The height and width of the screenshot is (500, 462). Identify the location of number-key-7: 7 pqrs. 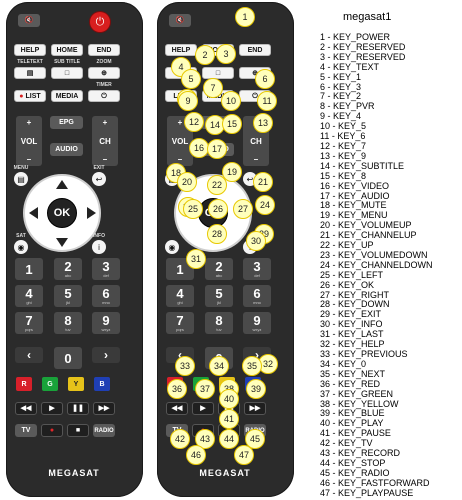
(29, 323).